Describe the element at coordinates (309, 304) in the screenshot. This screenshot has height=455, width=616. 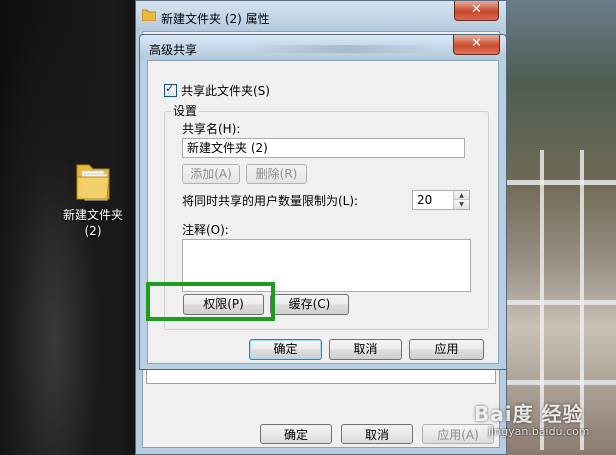
I see `caching-button: 缓存(C)` at that location.